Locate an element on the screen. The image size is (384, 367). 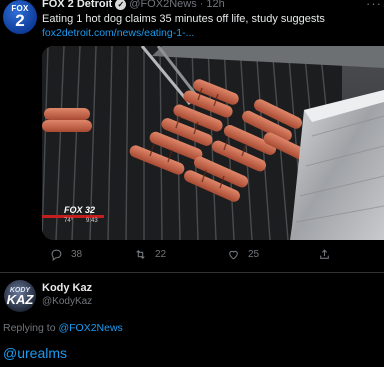
reply-count: 38 is located at coordinates (77, 254).